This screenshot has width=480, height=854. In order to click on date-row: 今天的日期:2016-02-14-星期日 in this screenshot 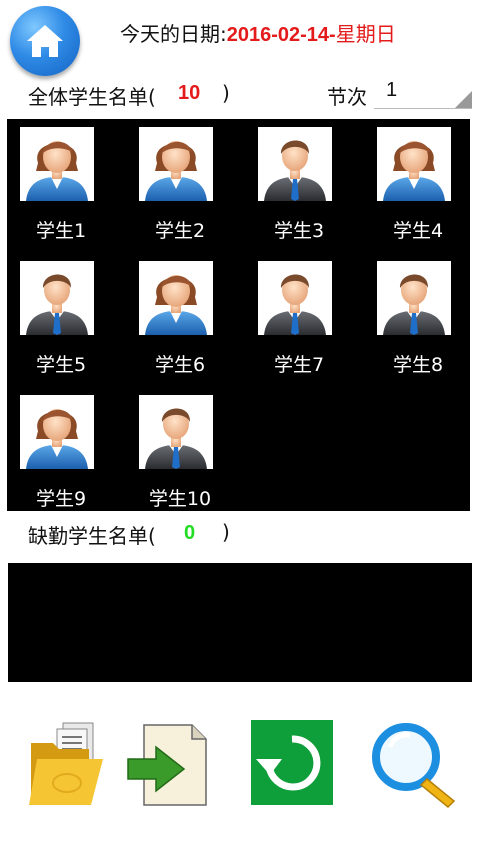, I will do `click(258, 32)`.